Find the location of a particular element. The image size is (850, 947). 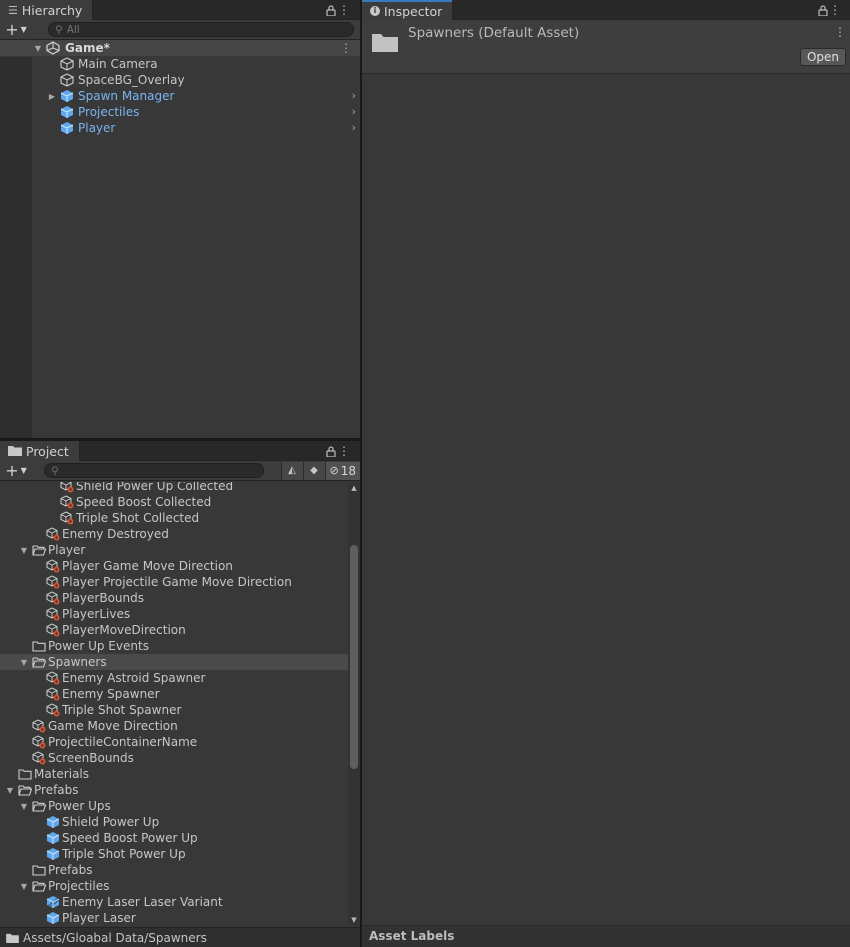

scene-menu-icon: ⋮ is located at coordinates (346, 48).